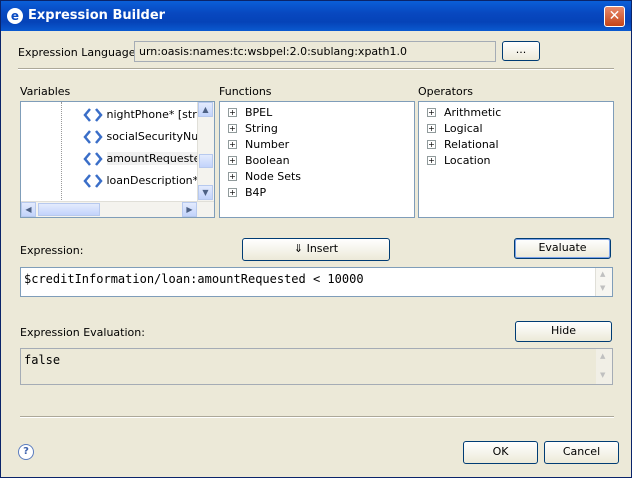 The height and width of the screenshot is (478, 632). What do you see at coordinates (581, 452) in the screenshot?
I see `cancel-button: Cancel` at bounding box center [581, 452].